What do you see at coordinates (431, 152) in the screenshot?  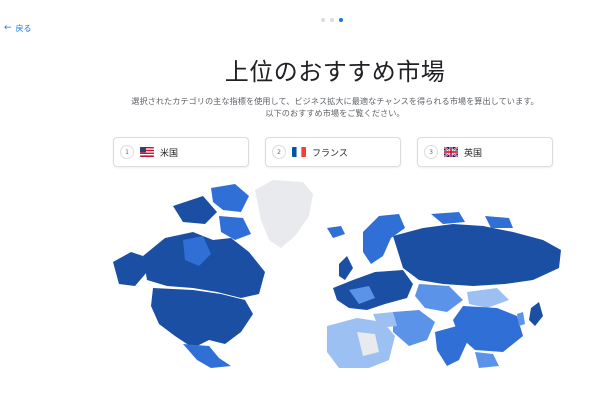 I see `rank-badge: 3` at bounding box center [431, 152].